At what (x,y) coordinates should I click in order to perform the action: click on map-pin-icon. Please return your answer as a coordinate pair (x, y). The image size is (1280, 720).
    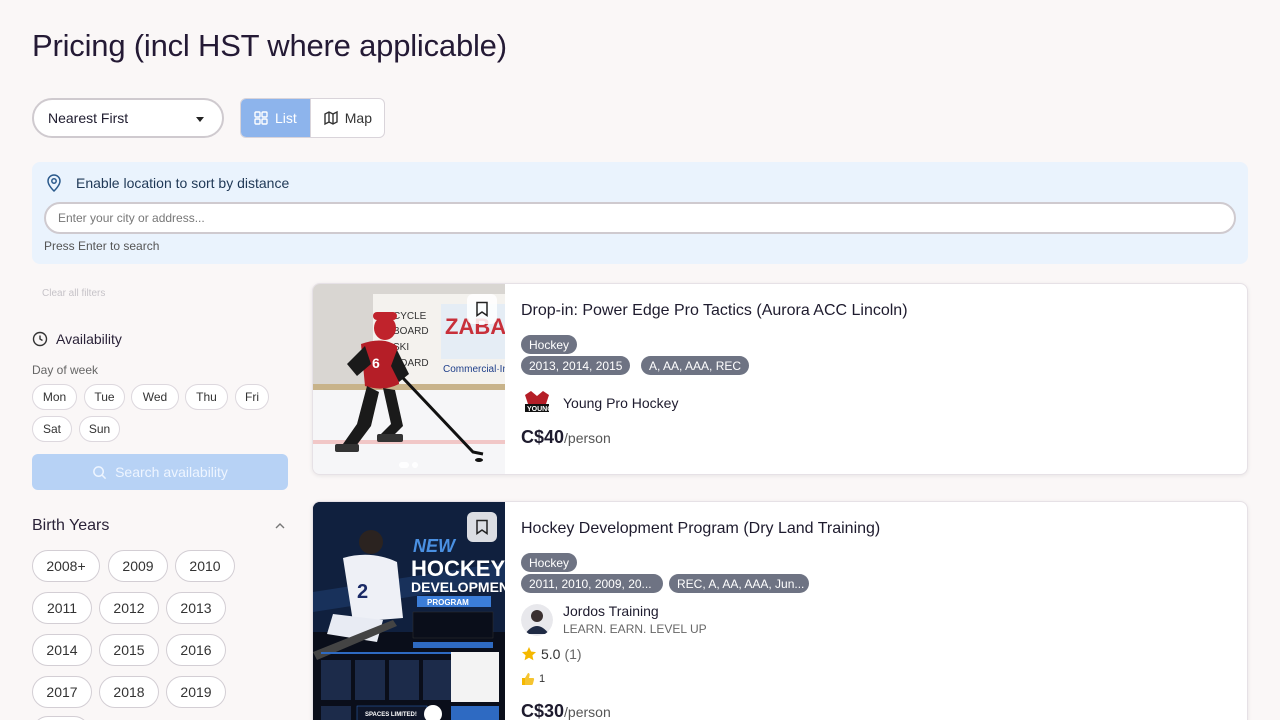
    Looking at the image, I should click on (54, 183).